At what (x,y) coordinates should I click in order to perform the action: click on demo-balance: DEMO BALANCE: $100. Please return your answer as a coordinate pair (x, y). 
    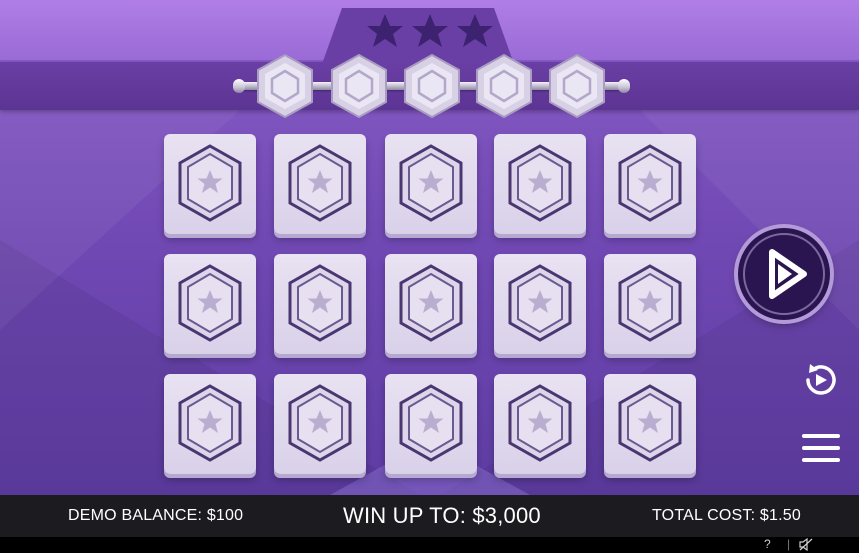
    Looking at the image, I should click on (156, 515).